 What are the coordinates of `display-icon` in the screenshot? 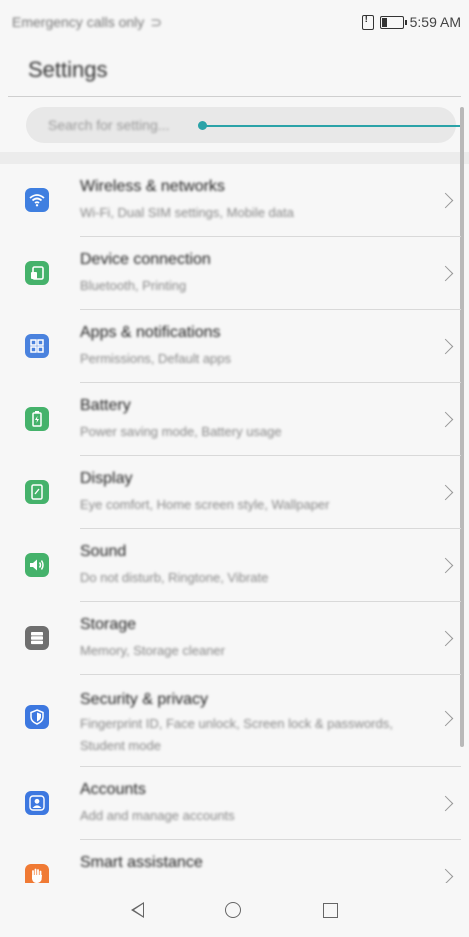 It's located at (37, 492).